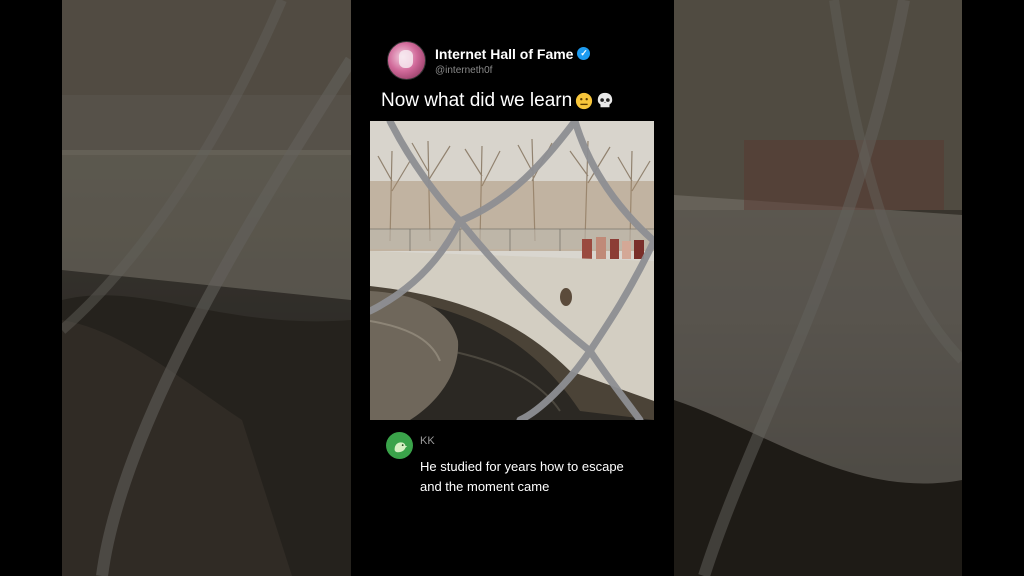  I want to click on zoo-enclosure-scene, so click(512, 270).